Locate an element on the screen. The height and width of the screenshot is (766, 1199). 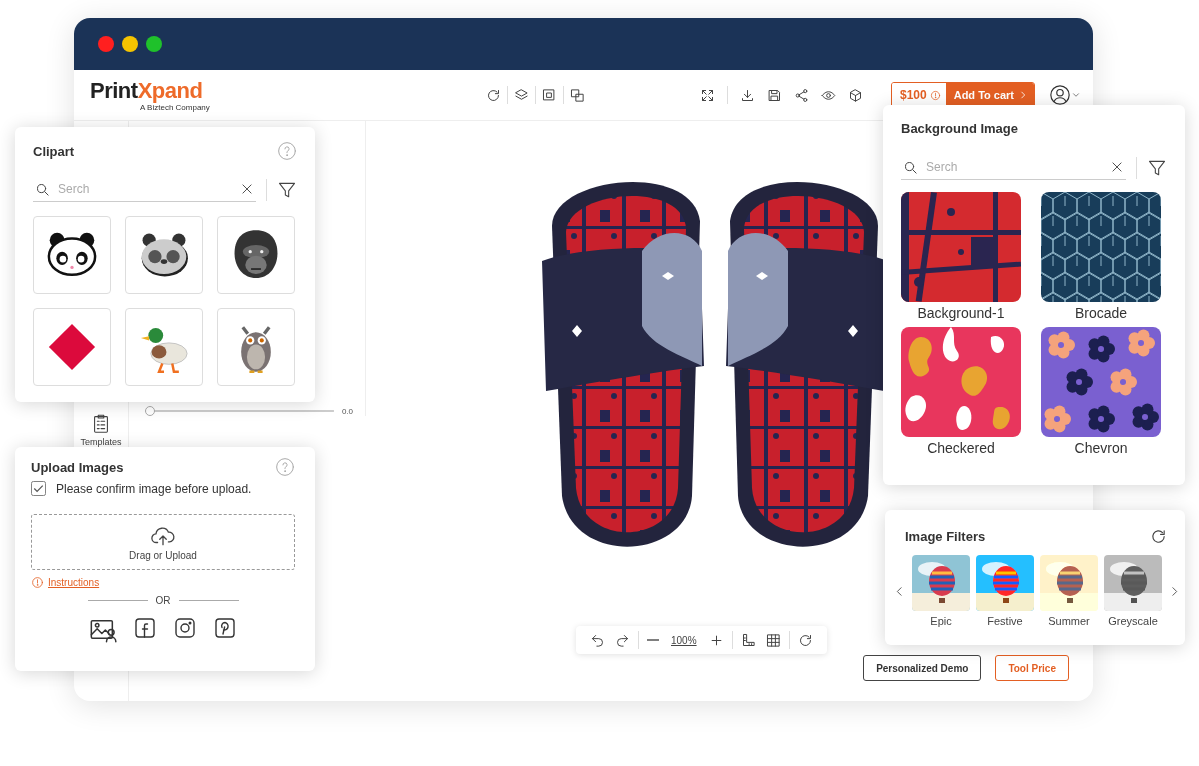
diamond-icon is located at coordinates (72, 347).